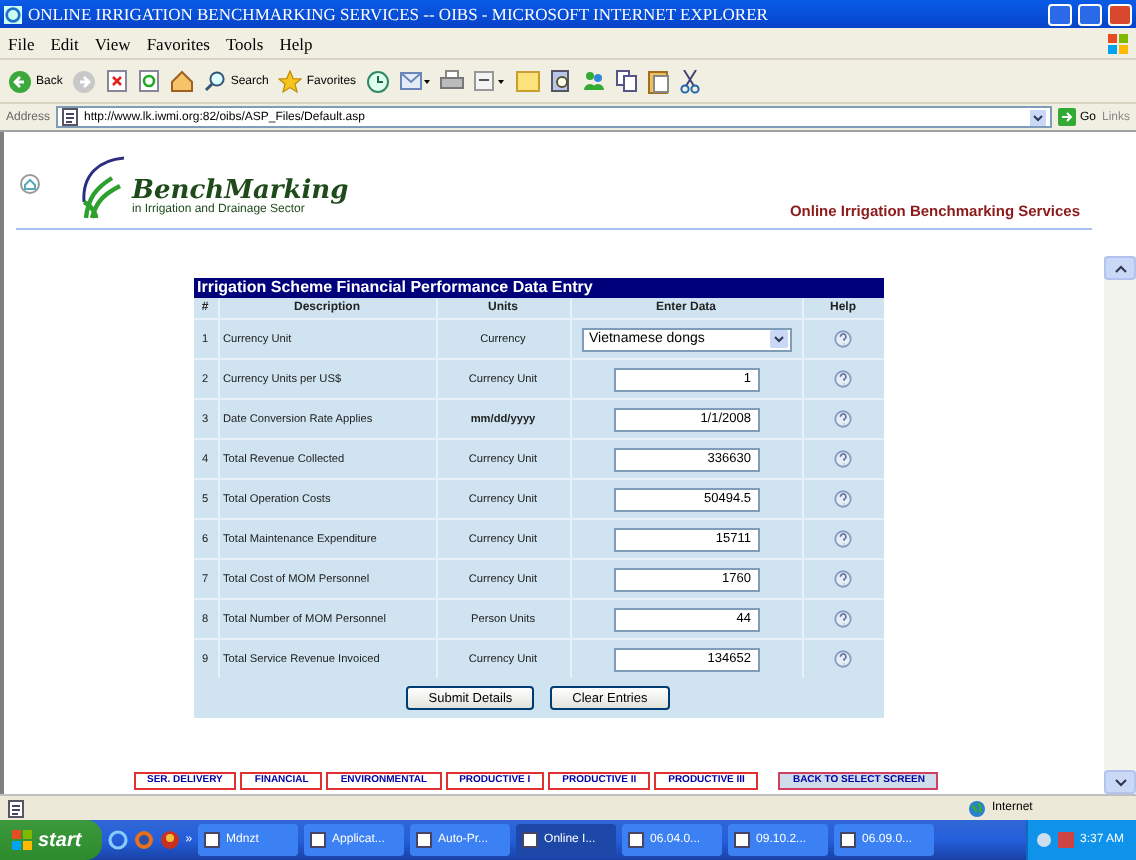  Describe the element at coordinates (659, 81) in the screenshot. I see `paste-icon` at that location.